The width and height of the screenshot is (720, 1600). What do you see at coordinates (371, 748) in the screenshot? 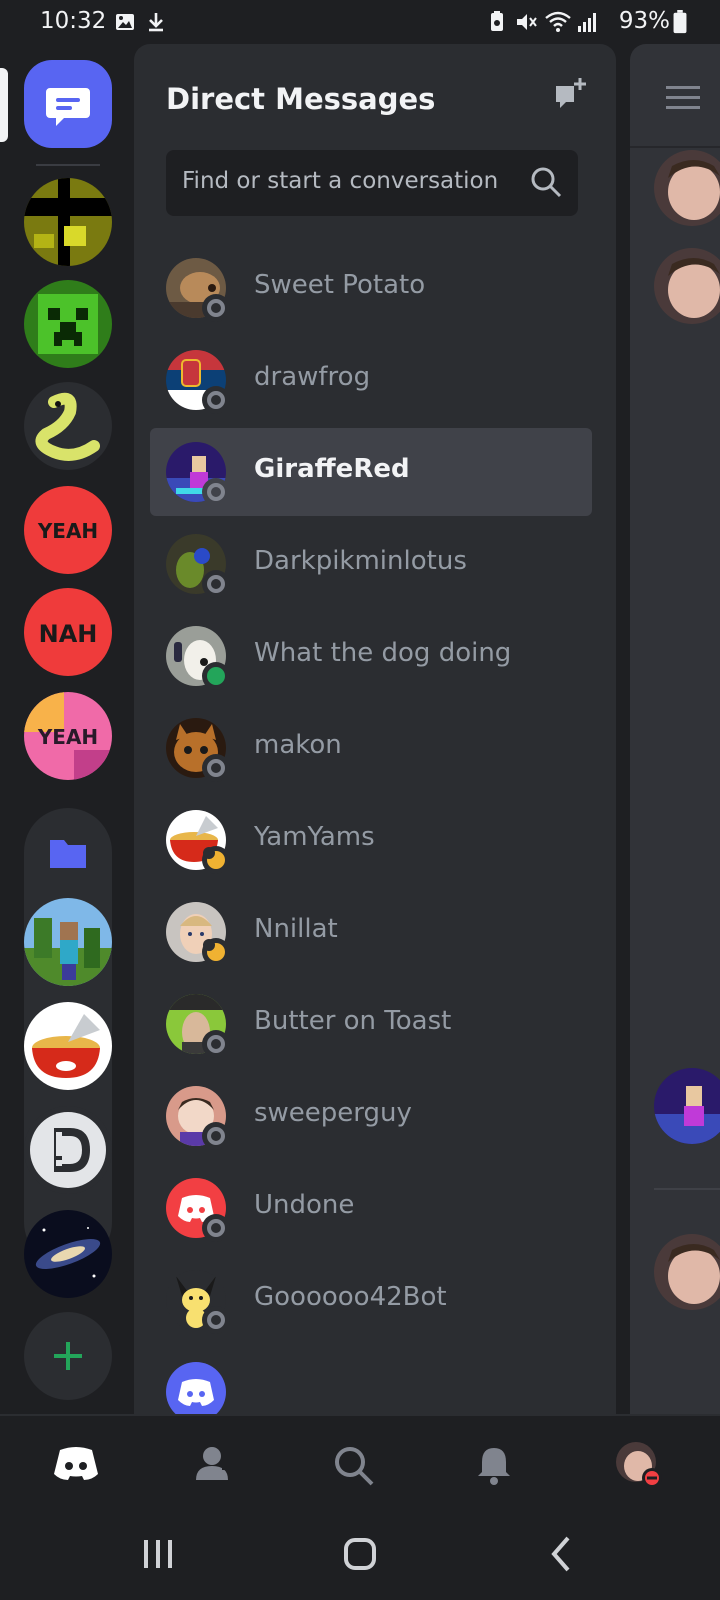
I see `dm-list-item: makon` at bounding box center [371, 748].